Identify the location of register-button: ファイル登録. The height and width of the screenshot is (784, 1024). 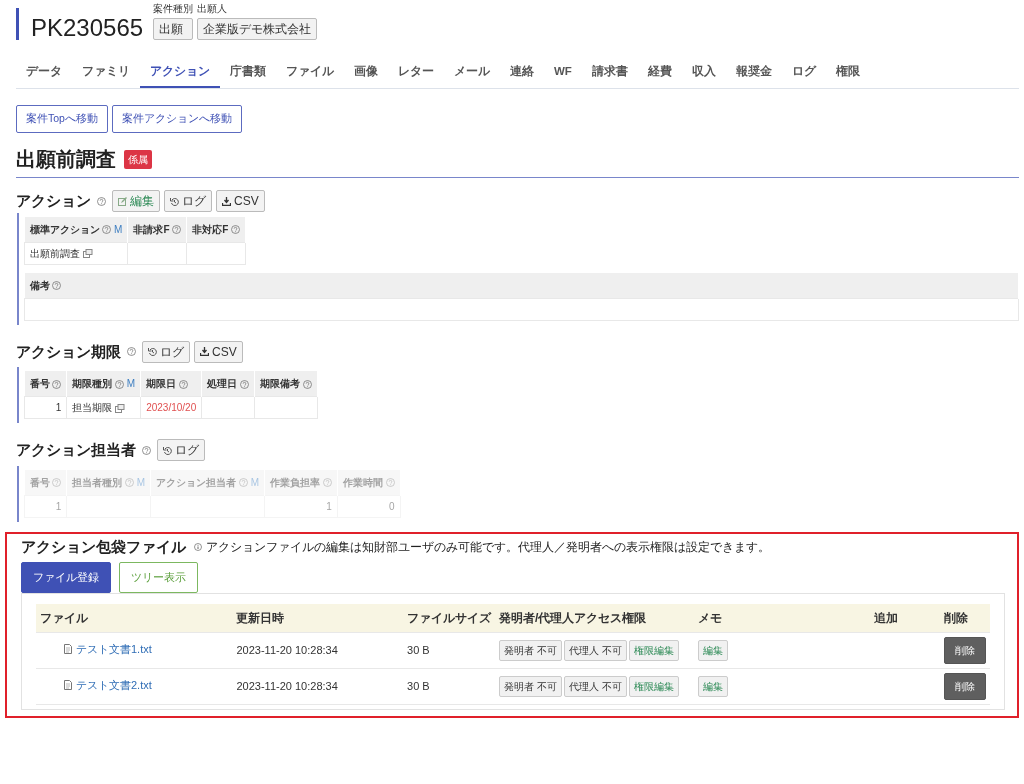
(66, 577).